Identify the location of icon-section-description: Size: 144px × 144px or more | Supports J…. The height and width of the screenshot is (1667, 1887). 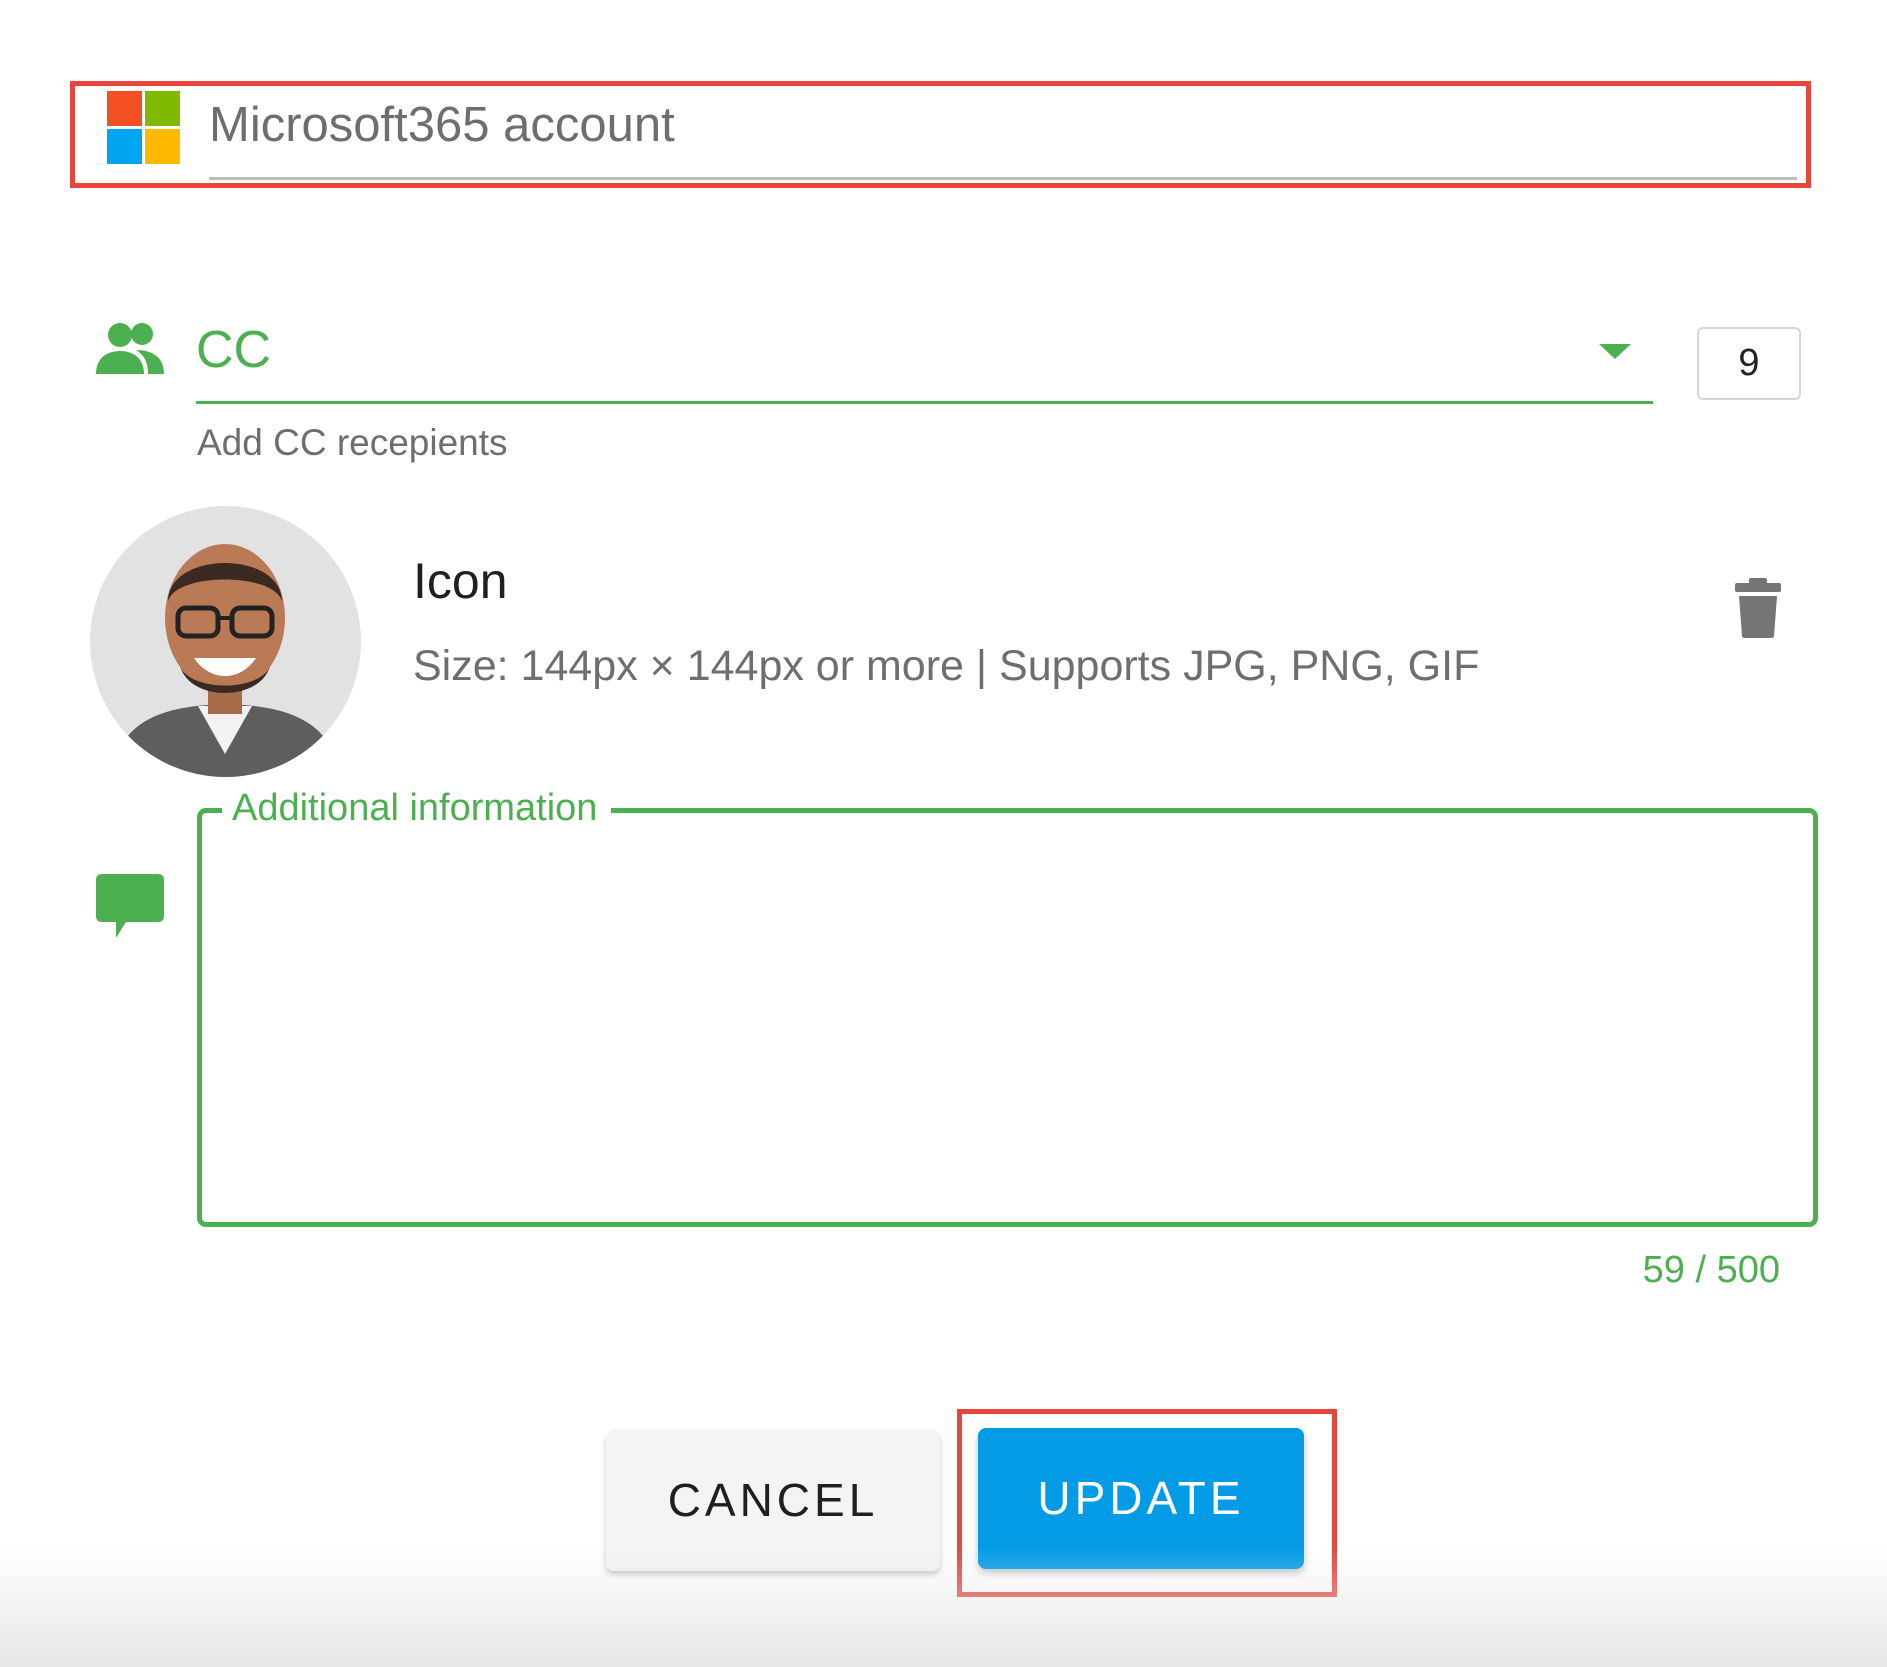
(946, 666).